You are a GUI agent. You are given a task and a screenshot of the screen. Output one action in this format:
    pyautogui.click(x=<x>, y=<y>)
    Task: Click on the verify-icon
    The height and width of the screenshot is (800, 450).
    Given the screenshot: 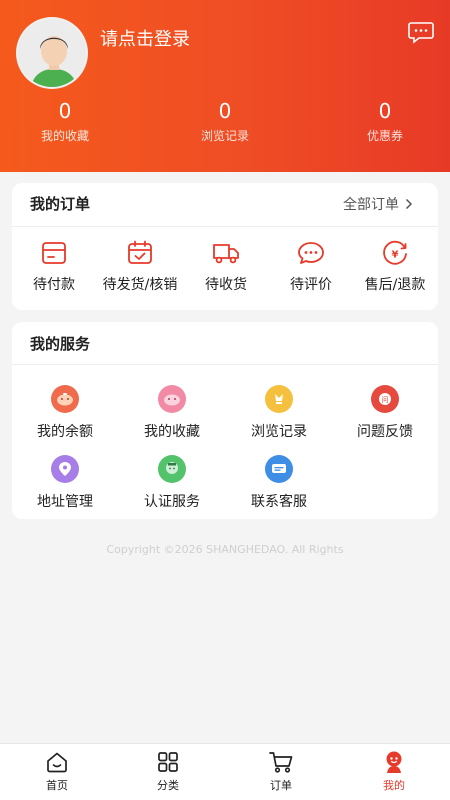 What is the action you would take?
    pyautogui.click(x=172, y=469)
    